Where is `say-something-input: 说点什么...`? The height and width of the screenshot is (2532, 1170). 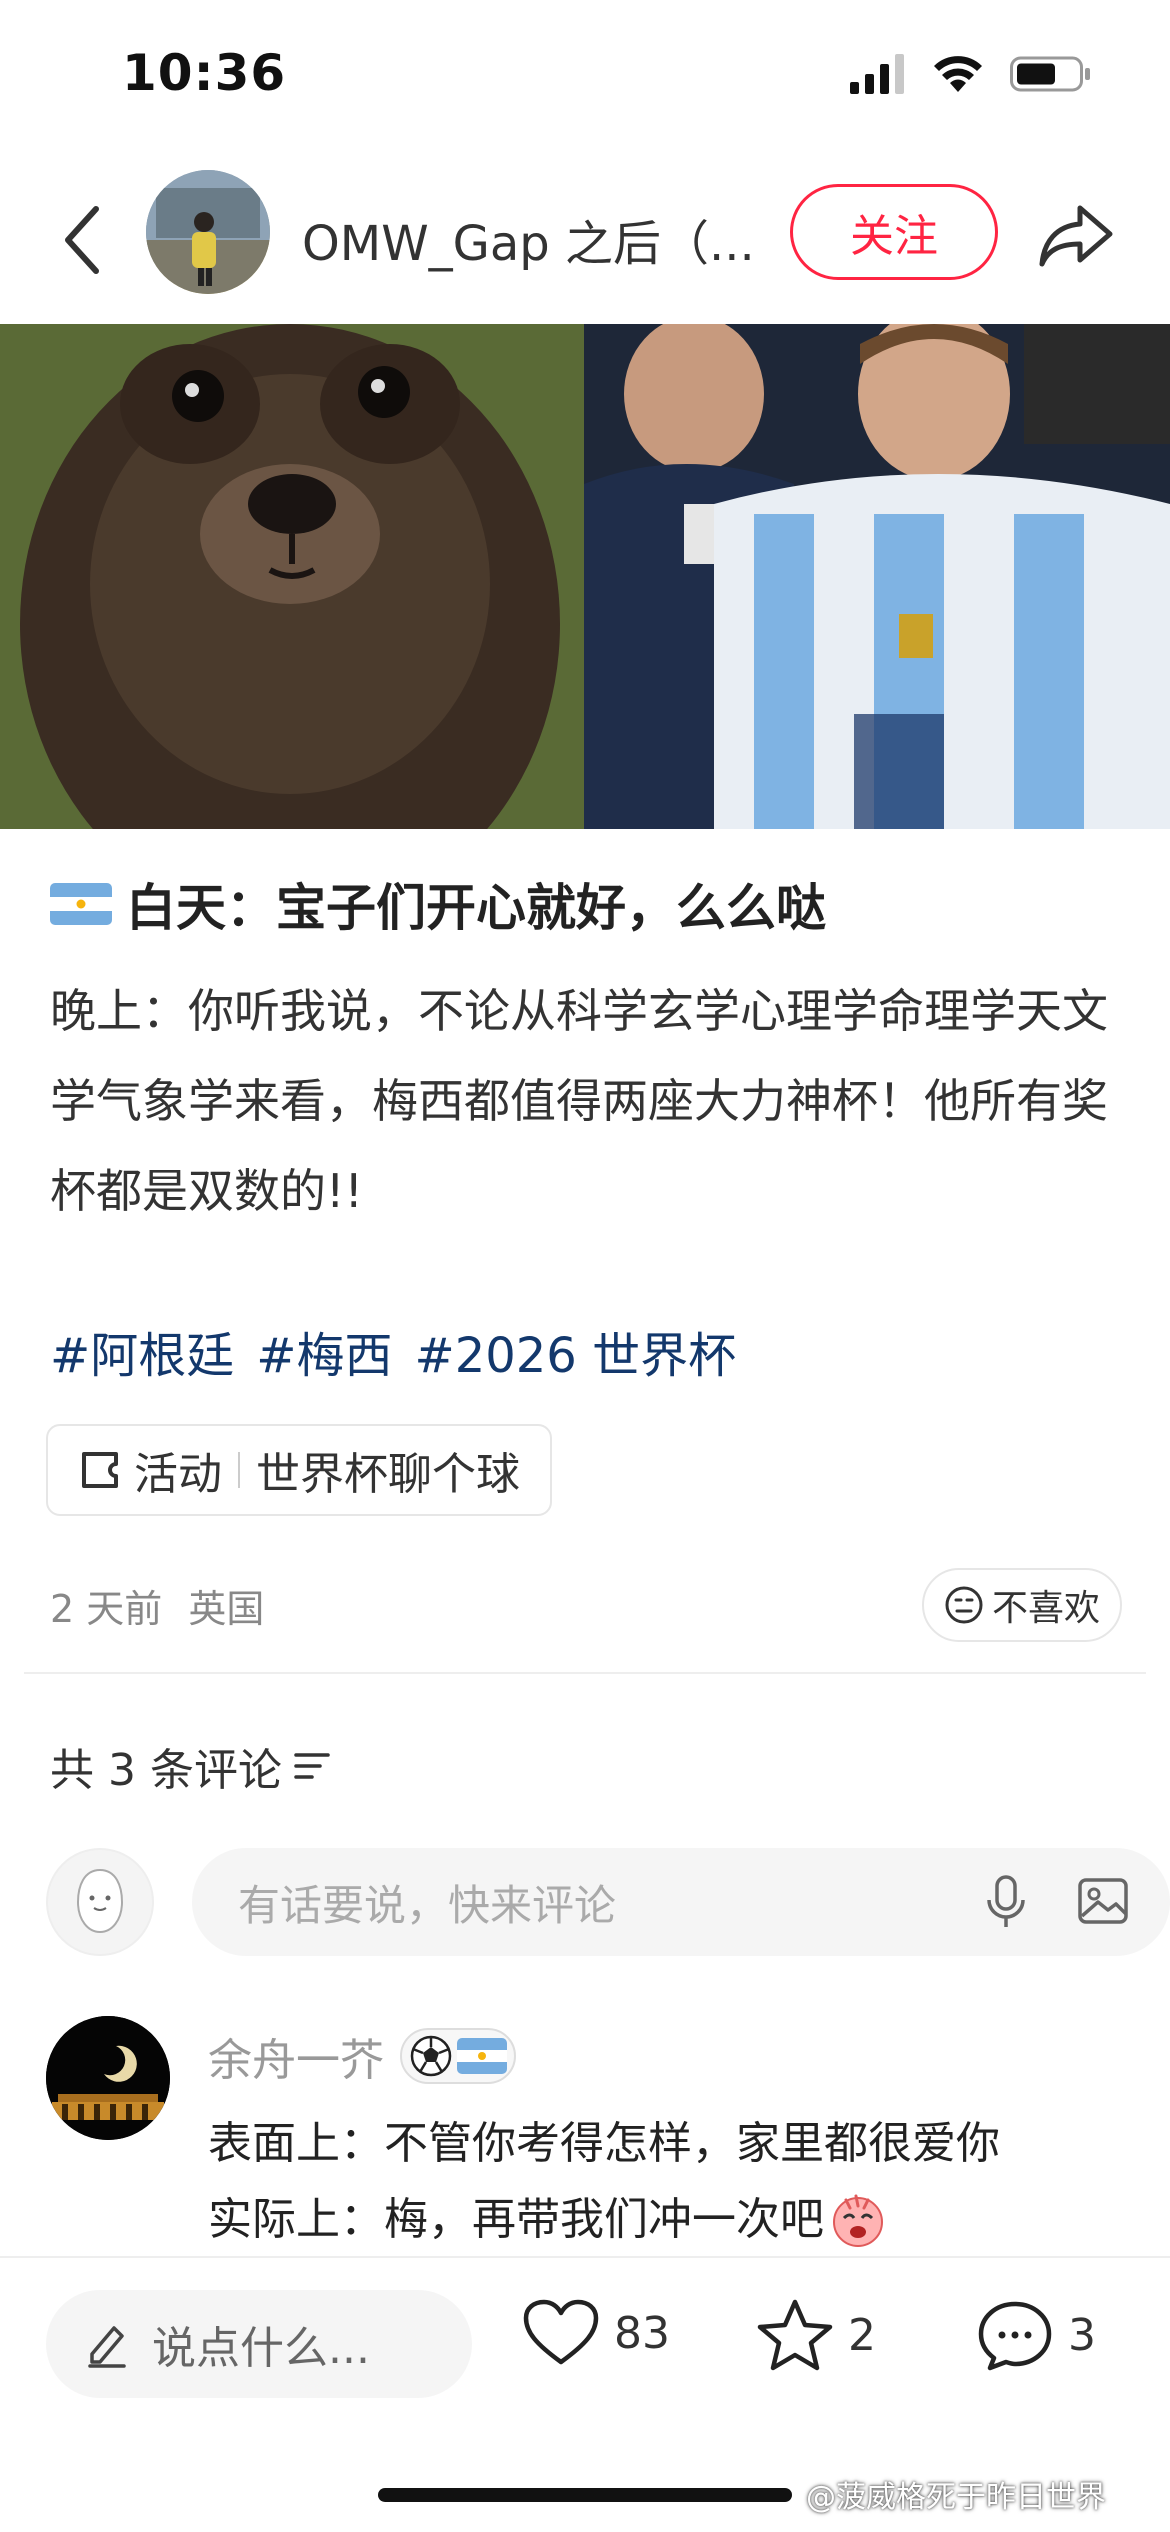
say-something-input: 说点什么... is located at coordinates (259, 2344).